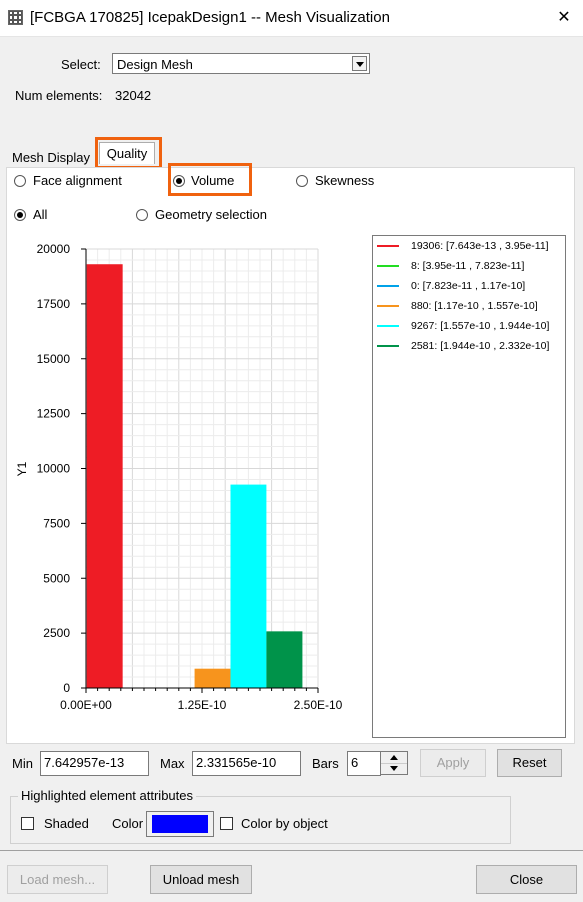 The width and height of the screenshot is (583, 902). What do you see at coordinates (202, 705) in the screenshot?
I see `x-tick-label: 1.25E-10` at bounding box center [202, 705].